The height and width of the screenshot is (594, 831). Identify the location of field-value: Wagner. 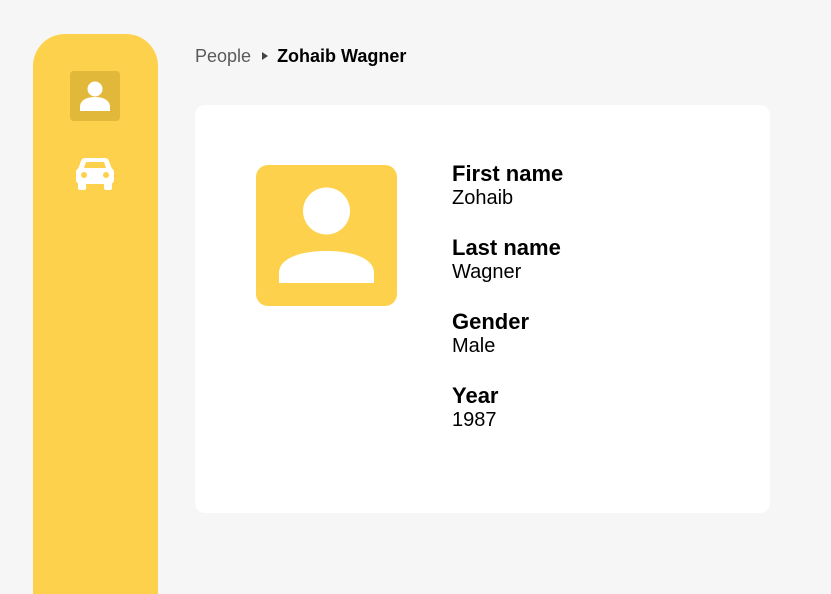
(487, 272).